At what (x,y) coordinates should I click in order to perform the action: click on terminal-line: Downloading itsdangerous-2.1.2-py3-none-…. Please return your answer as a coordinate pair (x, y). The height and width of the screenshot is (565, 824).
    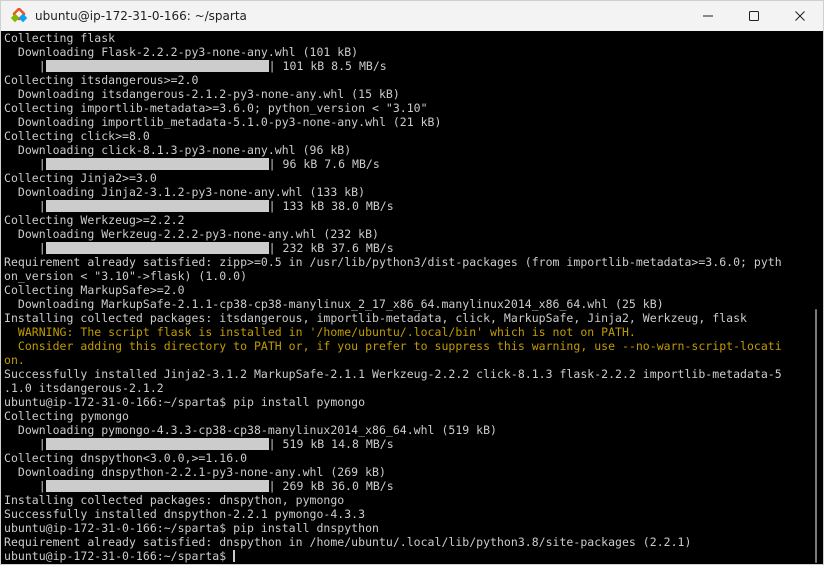
    Looking at the image, I should click on (407, 94).